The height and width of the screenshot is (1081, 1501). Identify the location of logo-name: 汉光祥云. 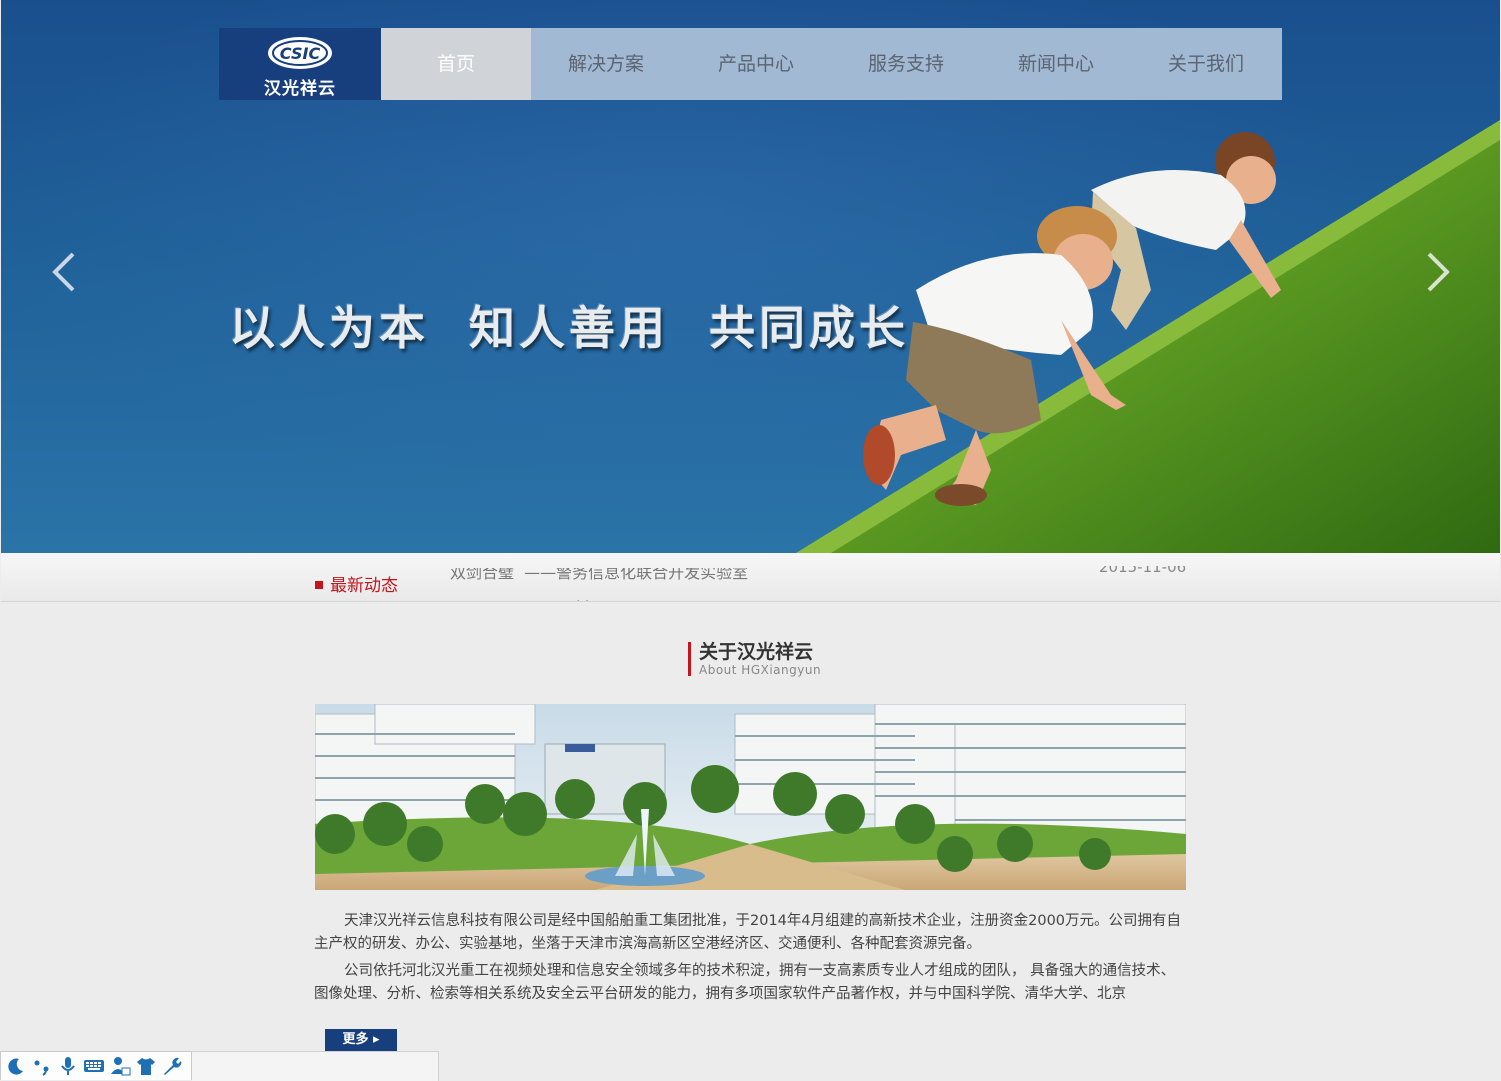
(300, 89).